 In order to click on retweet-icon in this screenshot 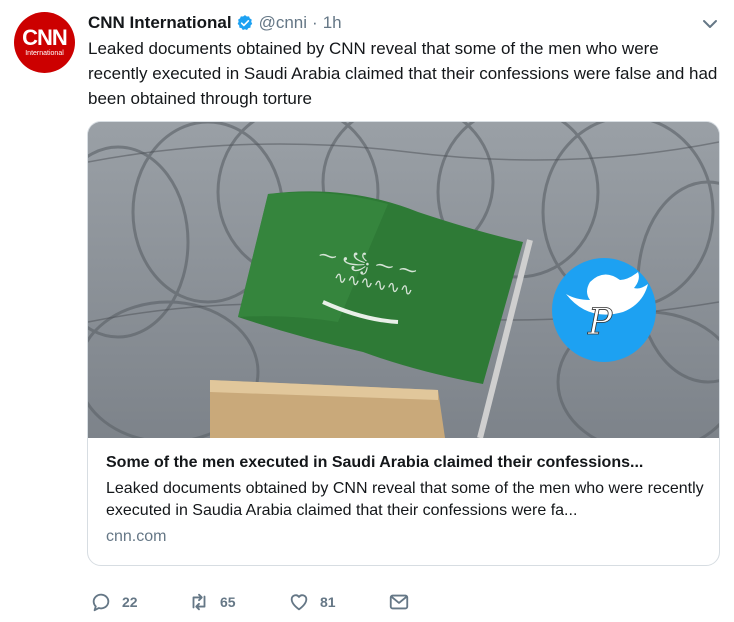, I will do `click(199, 602)`.